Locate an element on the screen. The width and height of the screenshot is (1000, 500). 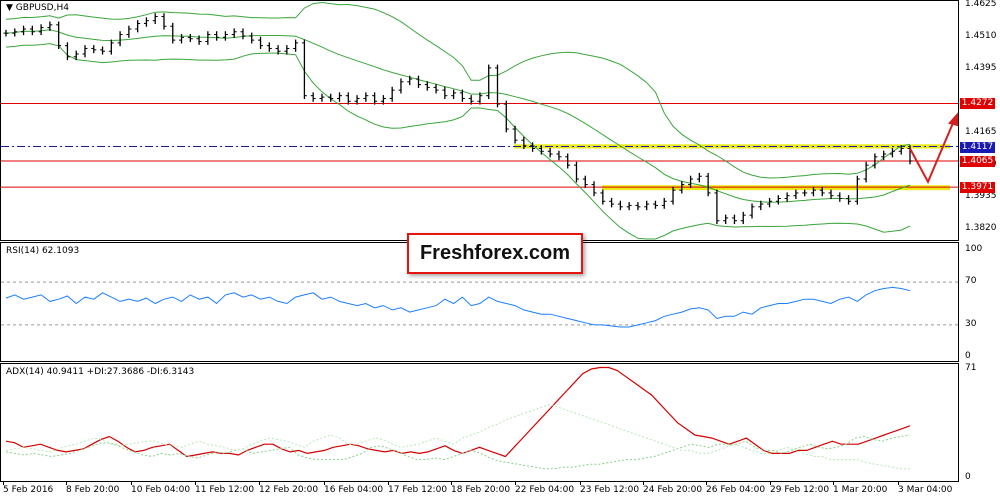
time-tick-label: 8 Feb 20:00 is located at coordinates (93, 490).